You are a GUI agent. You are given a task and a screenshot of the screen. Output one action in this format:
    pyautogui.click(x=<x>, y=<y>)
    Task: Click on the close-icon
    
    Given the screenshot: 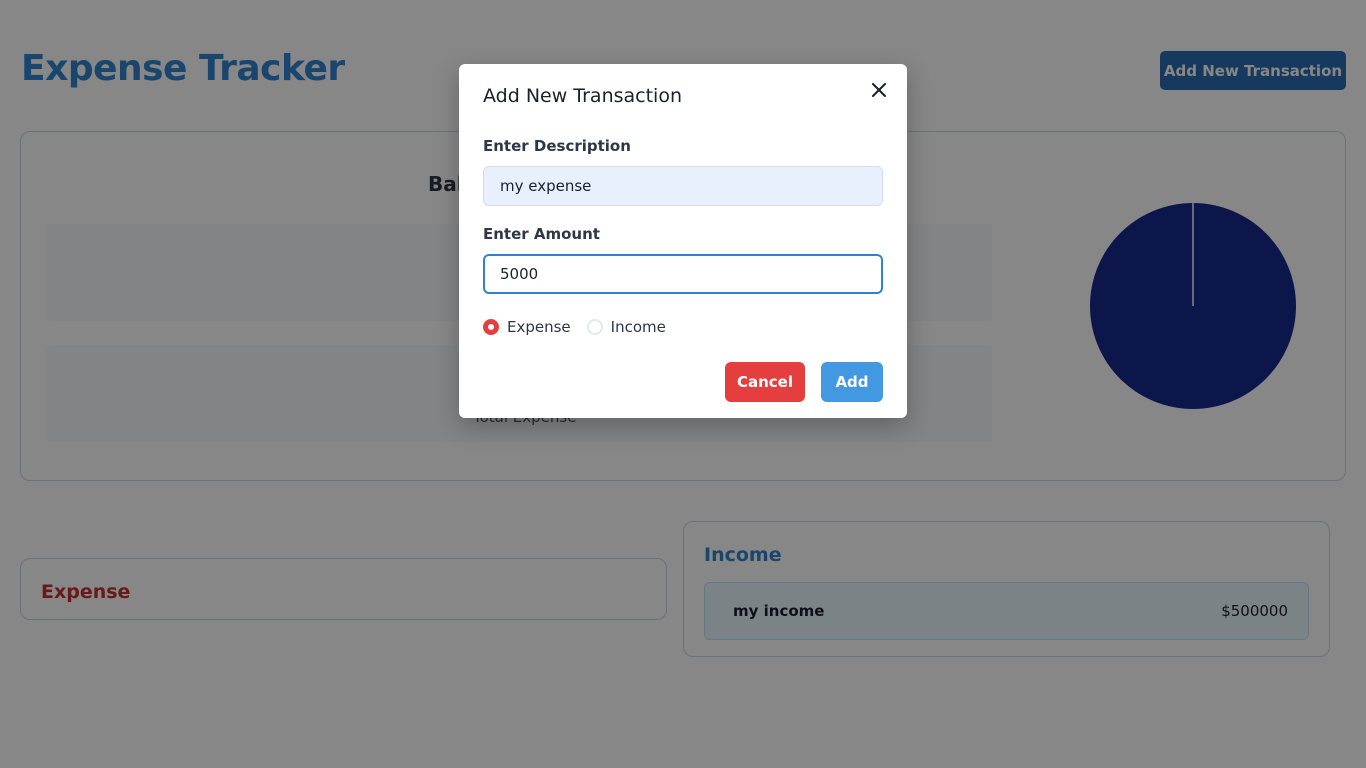 What is the action you would take?
    pyautogui.click(x=879, y=90)
    